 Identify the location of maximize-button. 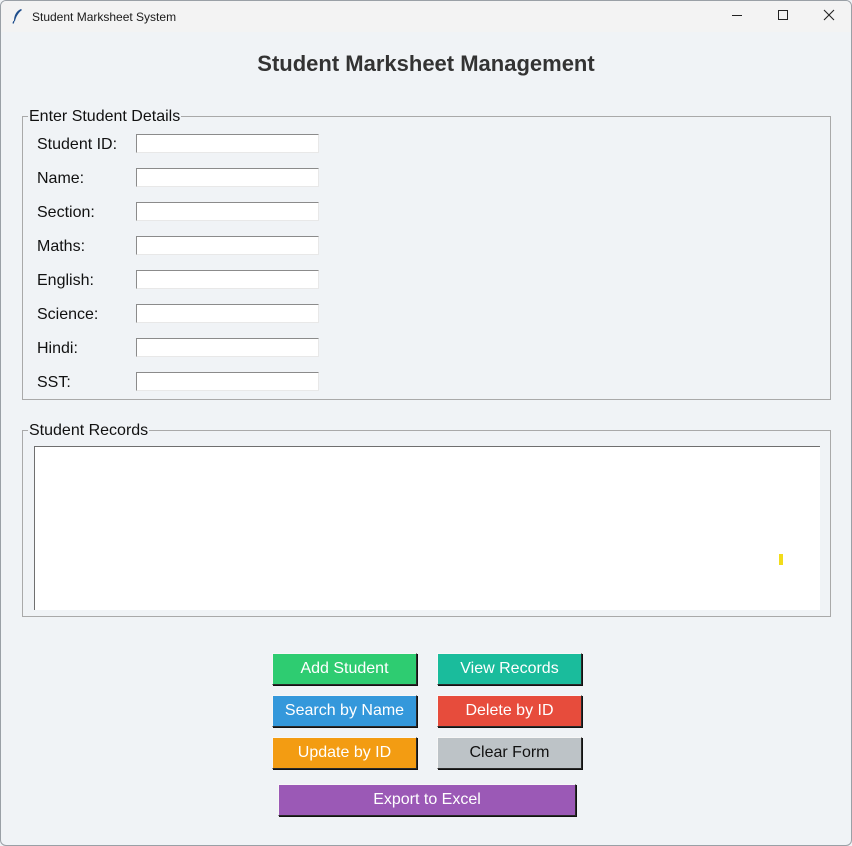
(783, 16).